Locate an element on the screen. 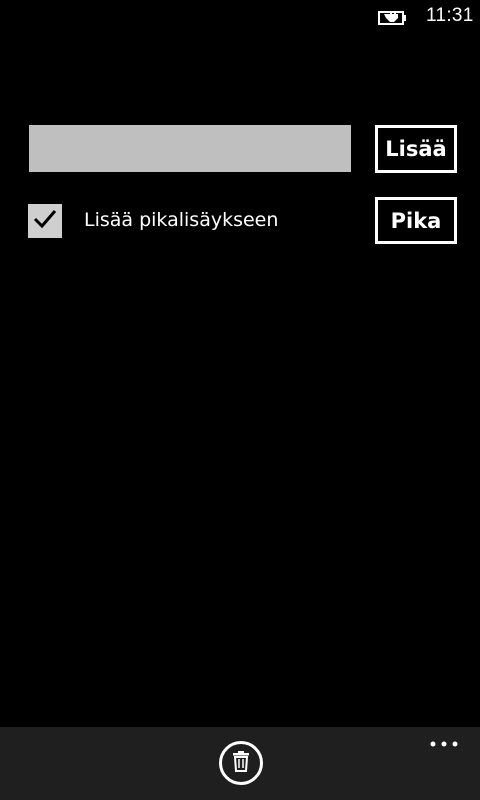 This screenshot has width=480, height=800. status-bar: 11:31 is located at coordinates (240, 16).